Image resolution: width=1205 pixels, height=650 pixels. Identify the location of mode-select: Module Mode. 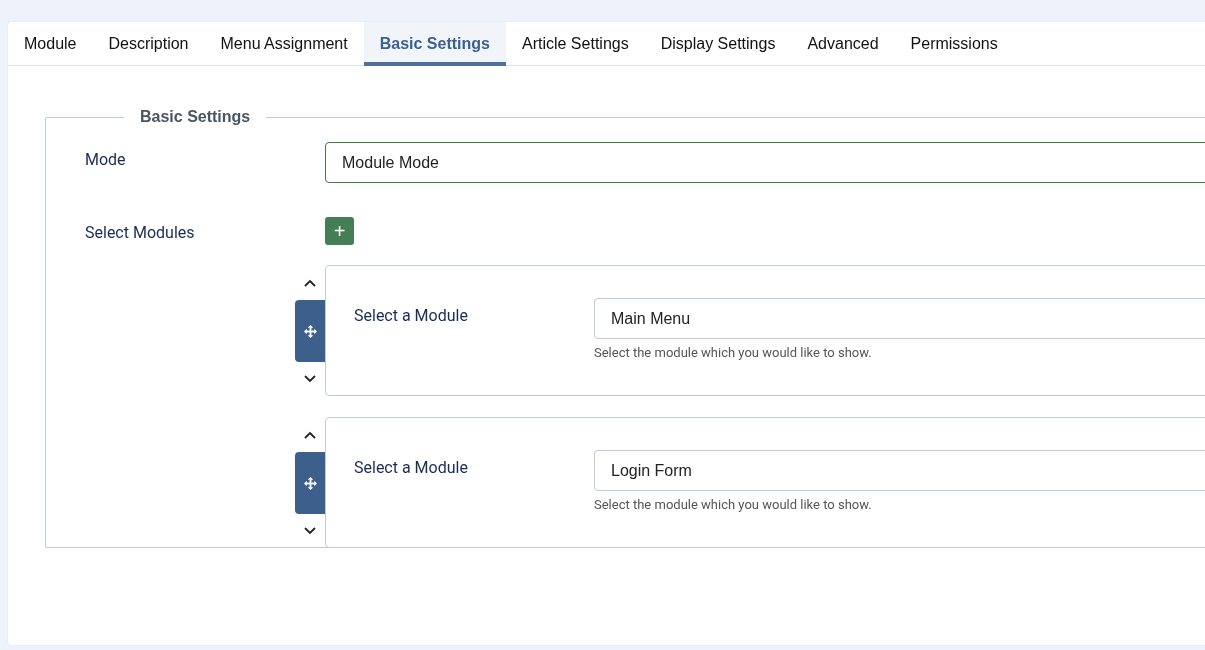
(765, 162).